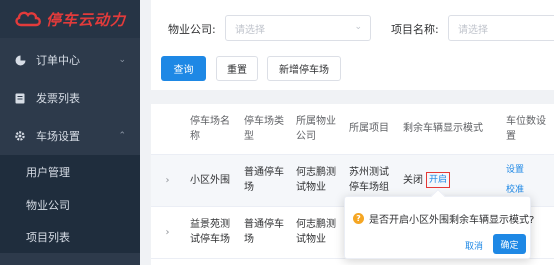  What do you see at coordinates (86, 19) in the screenshot?
I see `brand-name: 停车云动力` at bounding box center [86, 19].